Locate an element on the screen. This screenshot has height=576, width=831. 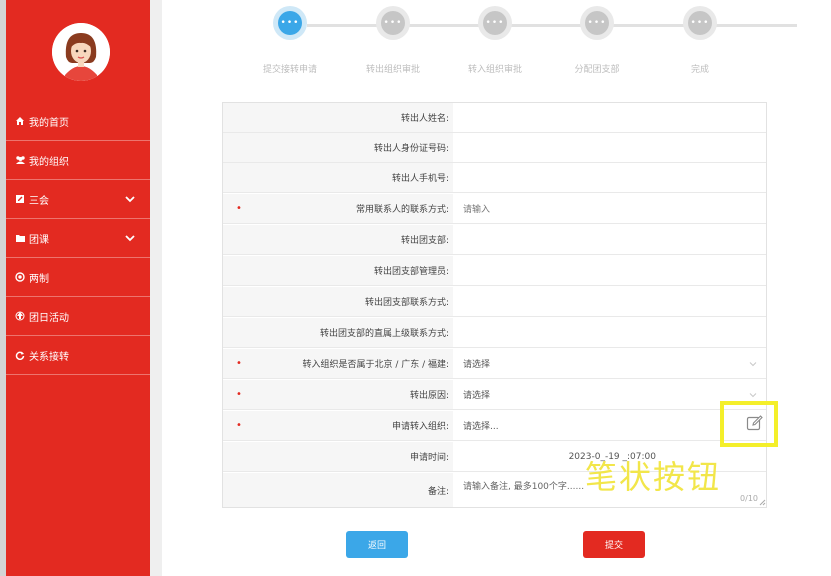
form-row-contact: 常用联系人的联系方式: • 请输入 is located at coordinates (494, 209).